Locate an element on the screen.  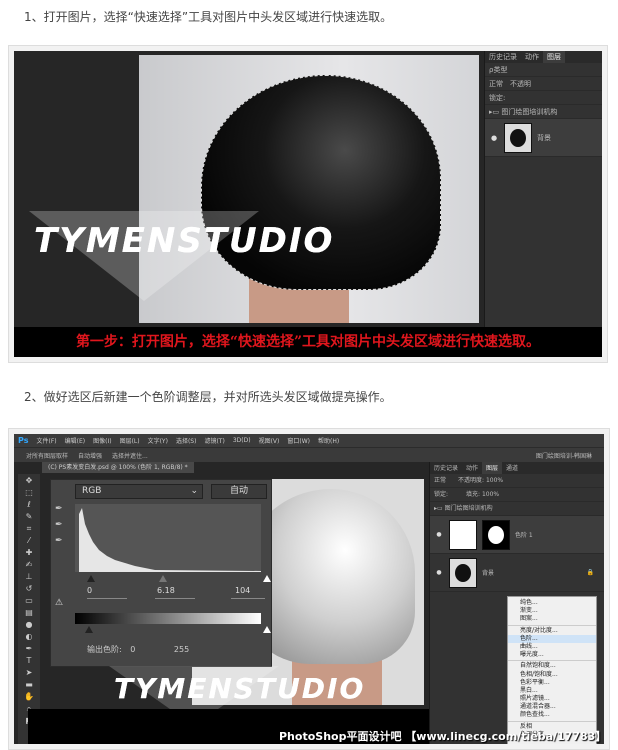
history-brush-icon: ↺ is located at coordinates (29, 589).